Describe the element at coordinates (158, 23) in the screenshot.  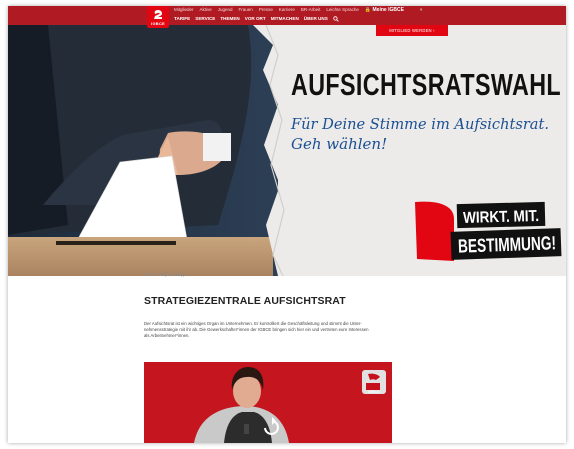
I see `logo-text: IGBCE` at that location.